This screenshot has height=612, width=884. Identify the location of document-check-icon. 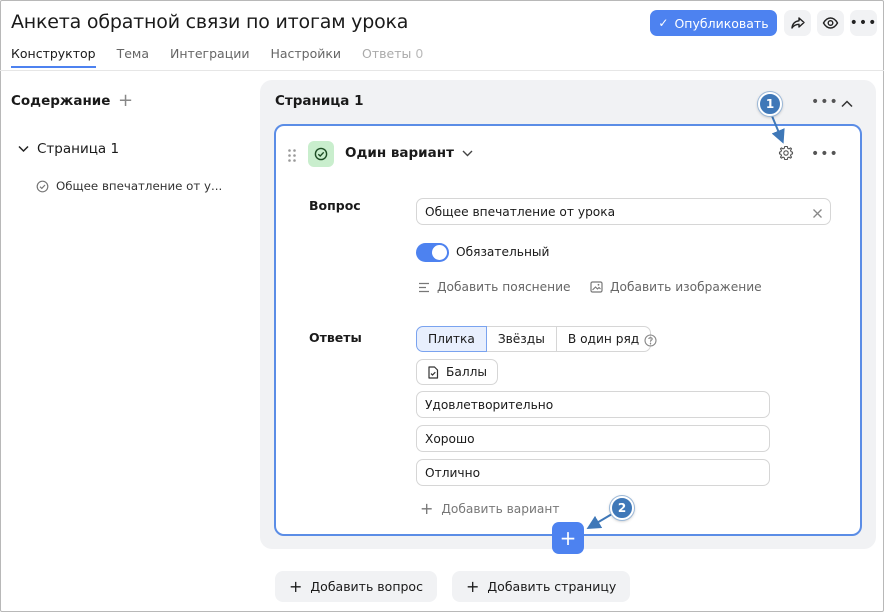
(433, 372).